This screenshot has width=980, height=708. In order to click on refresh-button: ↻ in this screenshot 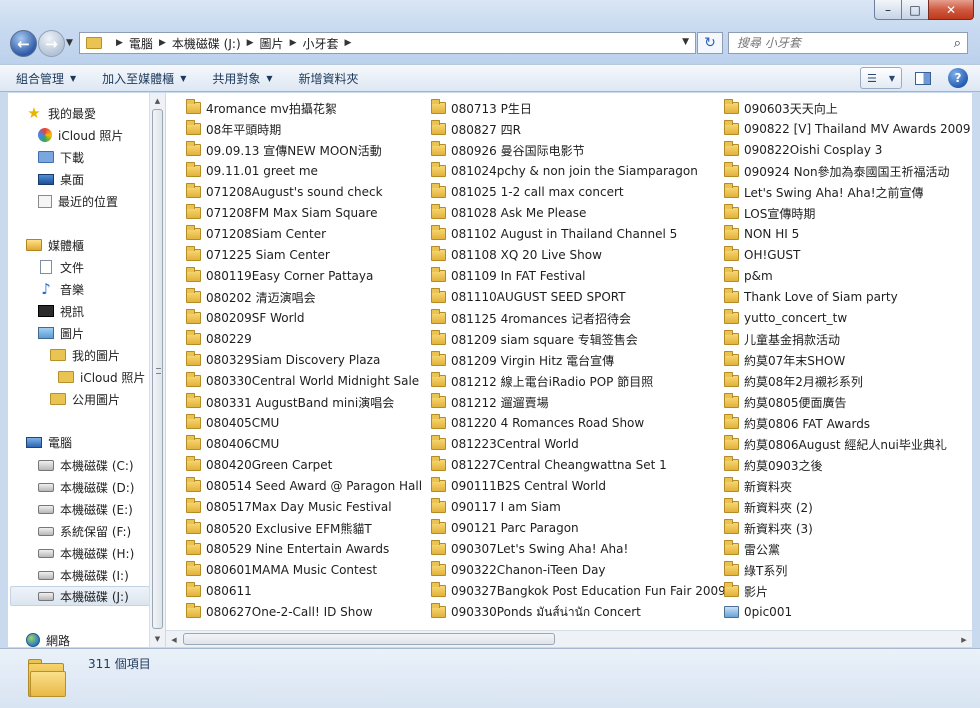, I will do `click(710, 43)`.